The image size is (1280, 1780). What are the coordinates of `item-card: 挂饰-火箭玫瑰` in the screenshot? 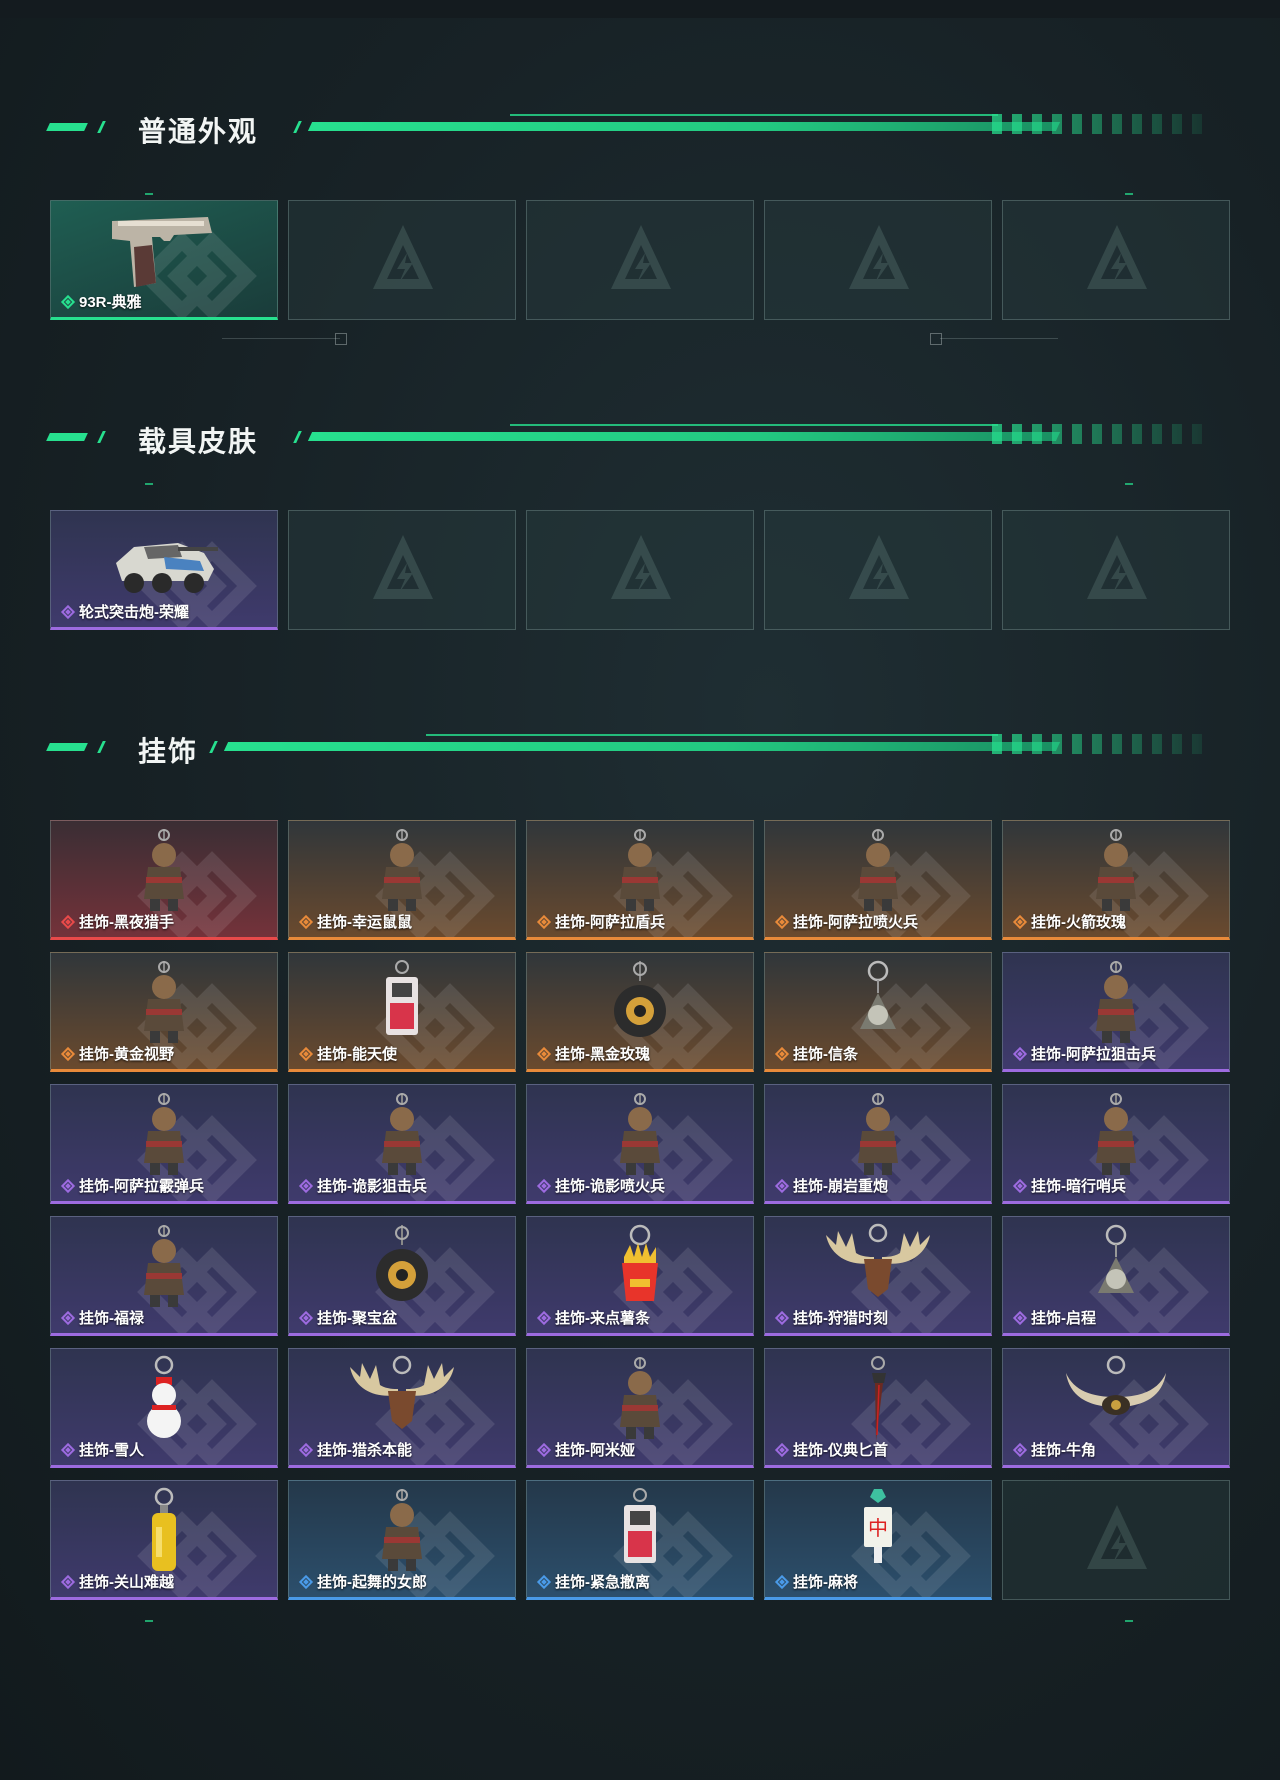 It's located at (1116, 880).